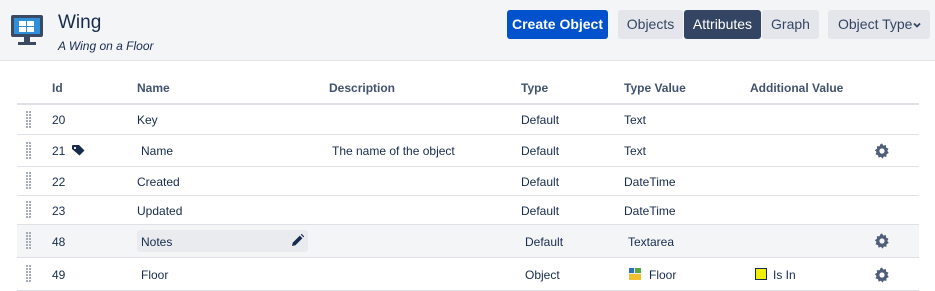  I want to click on pencil-icon, so click(297, 240).